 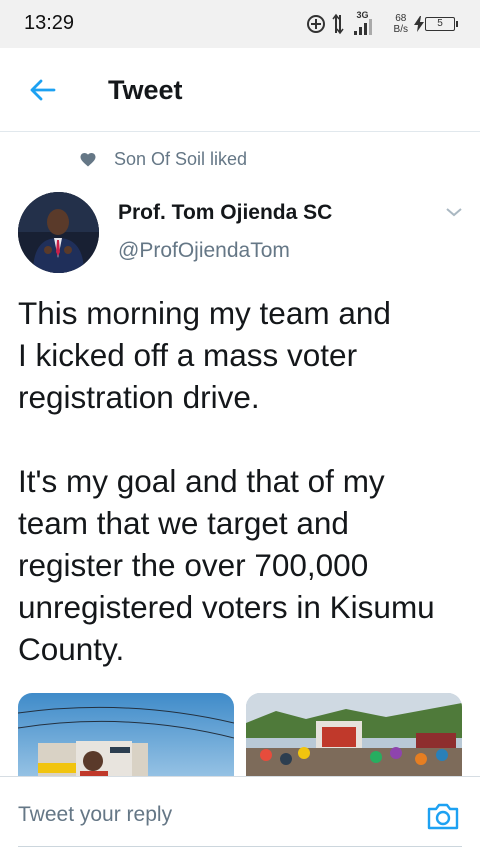 I want to click on speed-unit: B/s, so click(x=400, y=29).